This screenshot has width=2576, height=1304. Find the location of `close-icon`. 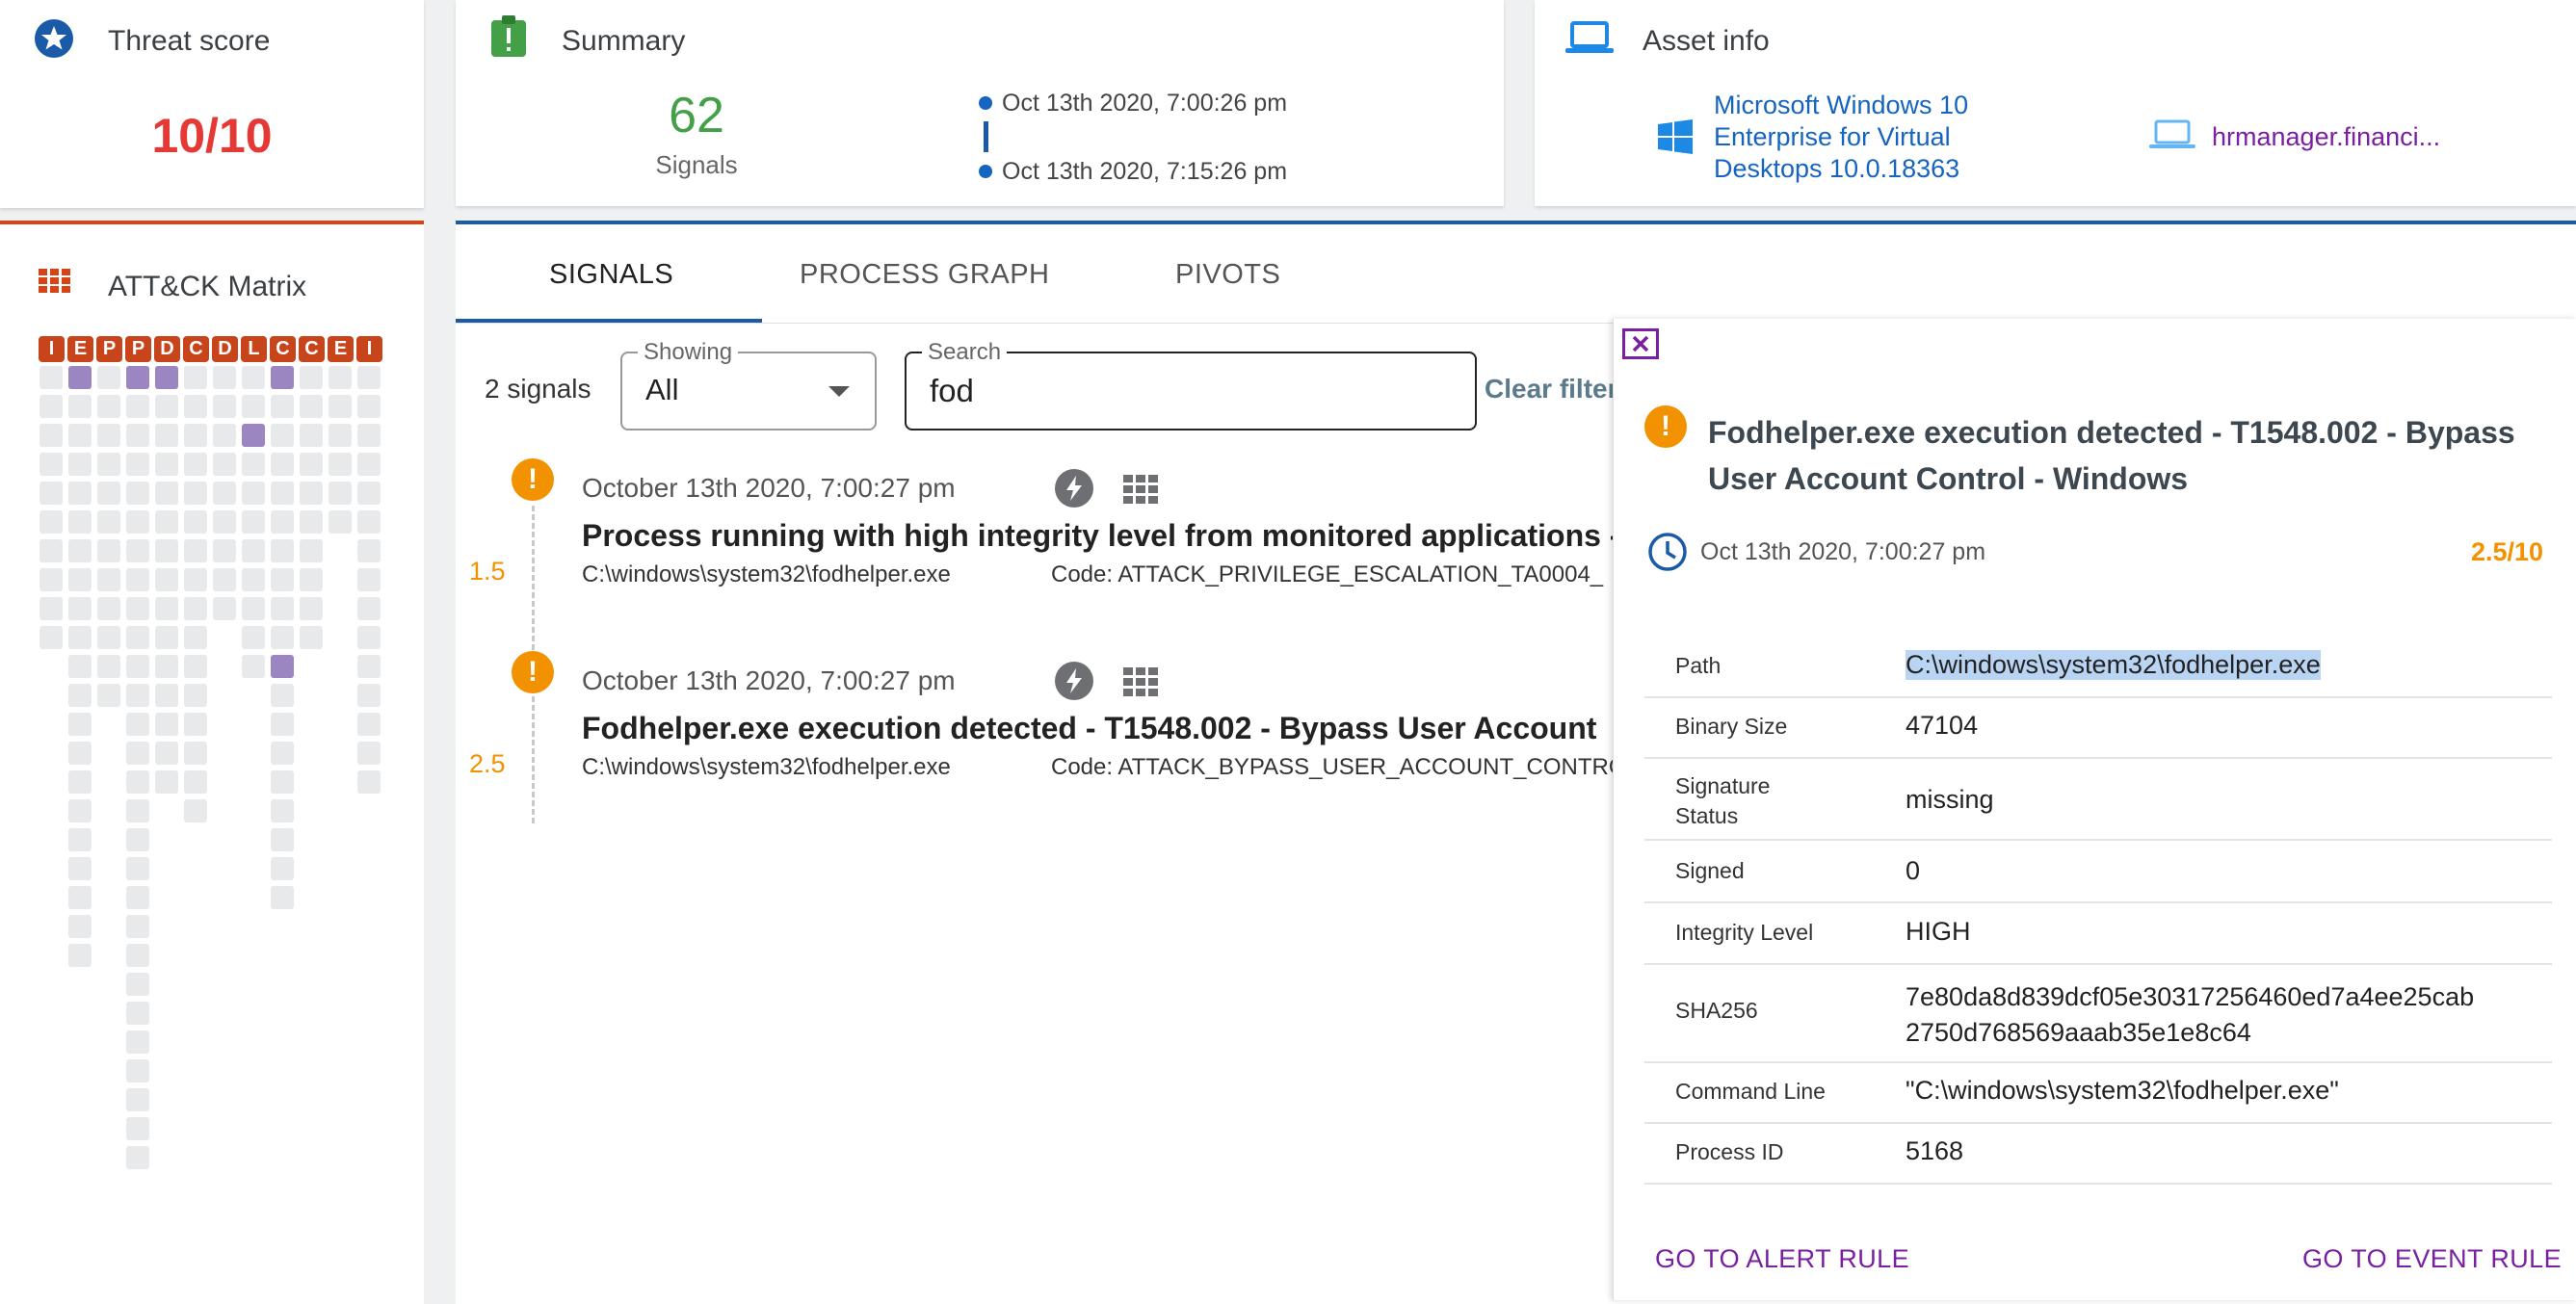

close-icon is located at coordinates (1641, 343).